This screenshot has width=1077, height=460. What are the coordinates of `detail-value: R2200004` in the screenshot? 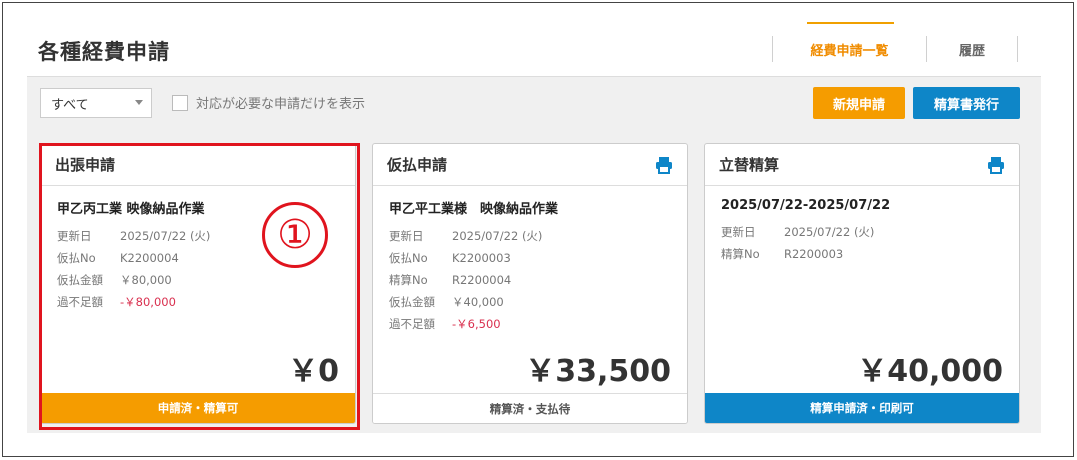 It's located at (482, 280).